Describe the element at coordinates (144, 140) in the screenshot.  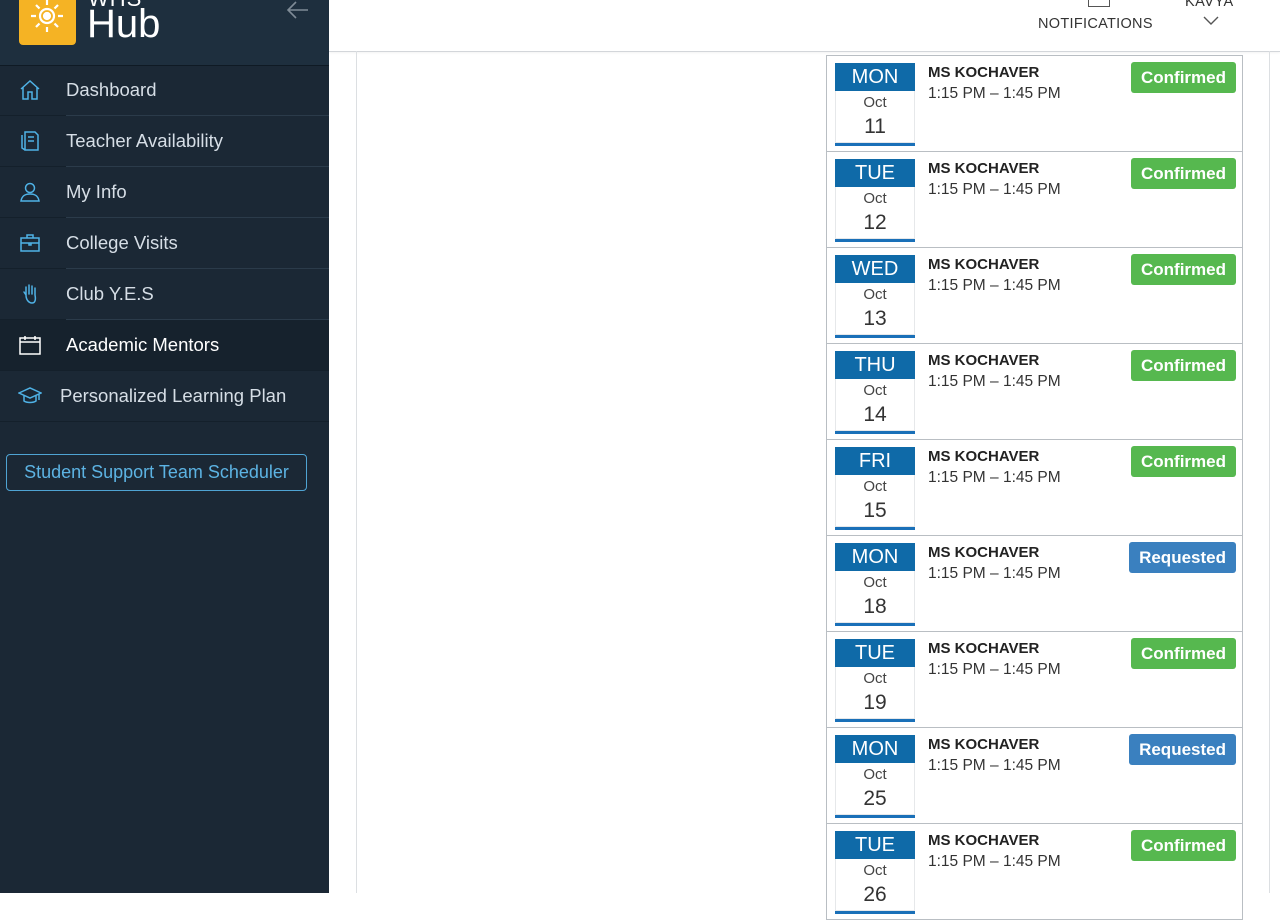
I see `sidebar-item-label: Teacher Availability` at that location.